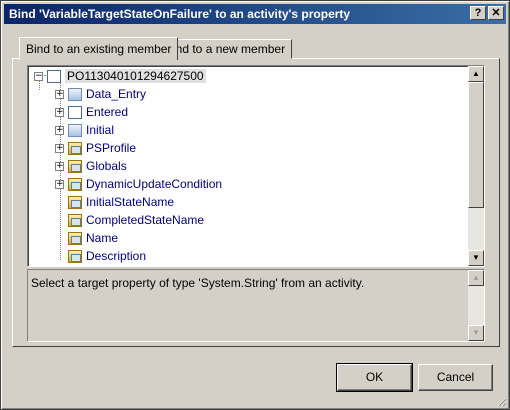 The image size is (510, 410). I want to click on tree-root-node: − PO113040101294627500, so click(120, 76).